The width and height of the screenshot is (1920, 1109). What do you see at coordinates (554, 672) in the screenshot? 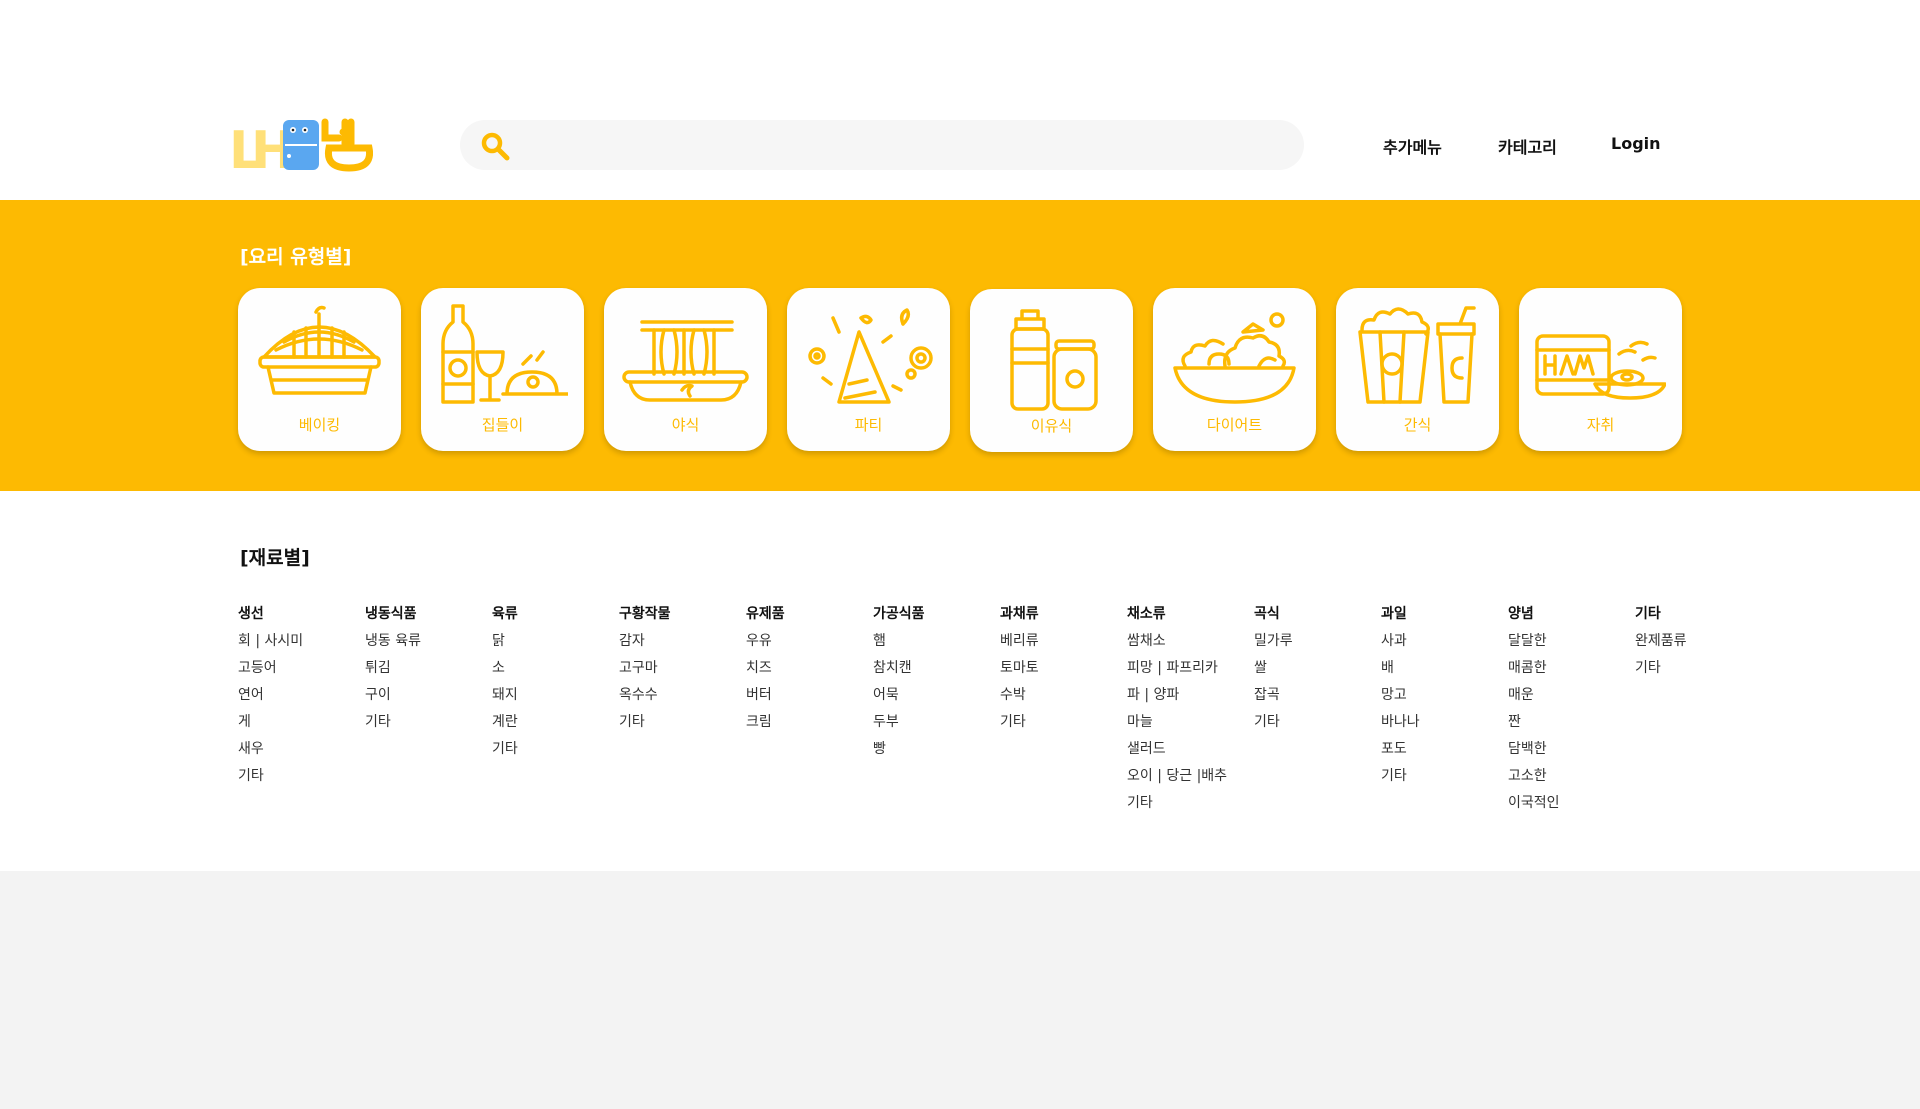
I see `ingredient-item: 소` at bounding box center [554, 672].